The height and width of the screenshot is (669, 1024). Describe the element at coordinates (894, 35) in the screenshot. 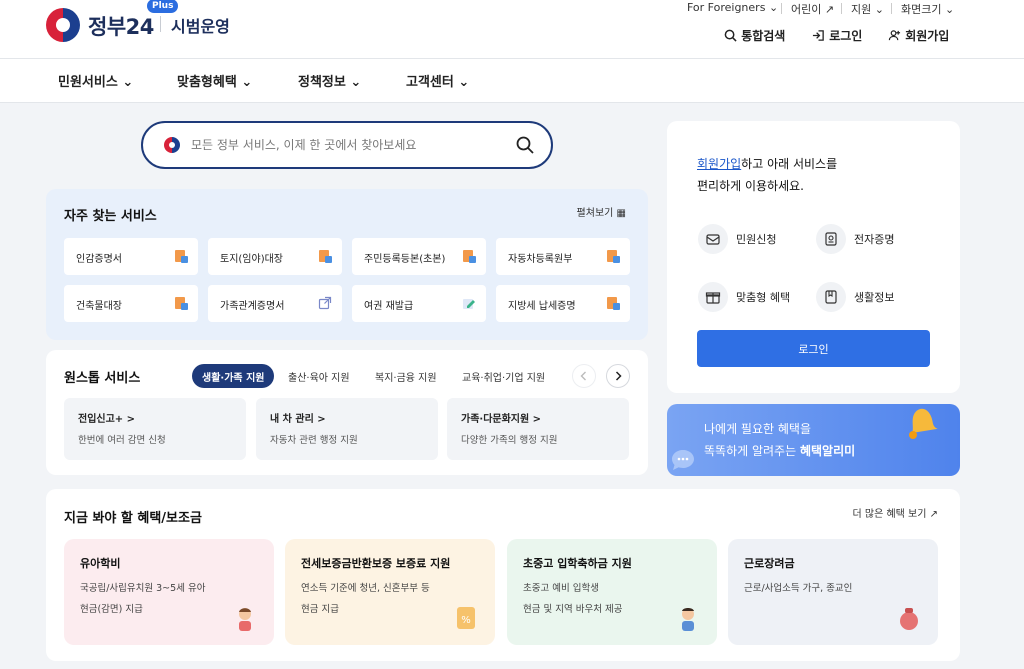

I see `add-user-icon` at that location.